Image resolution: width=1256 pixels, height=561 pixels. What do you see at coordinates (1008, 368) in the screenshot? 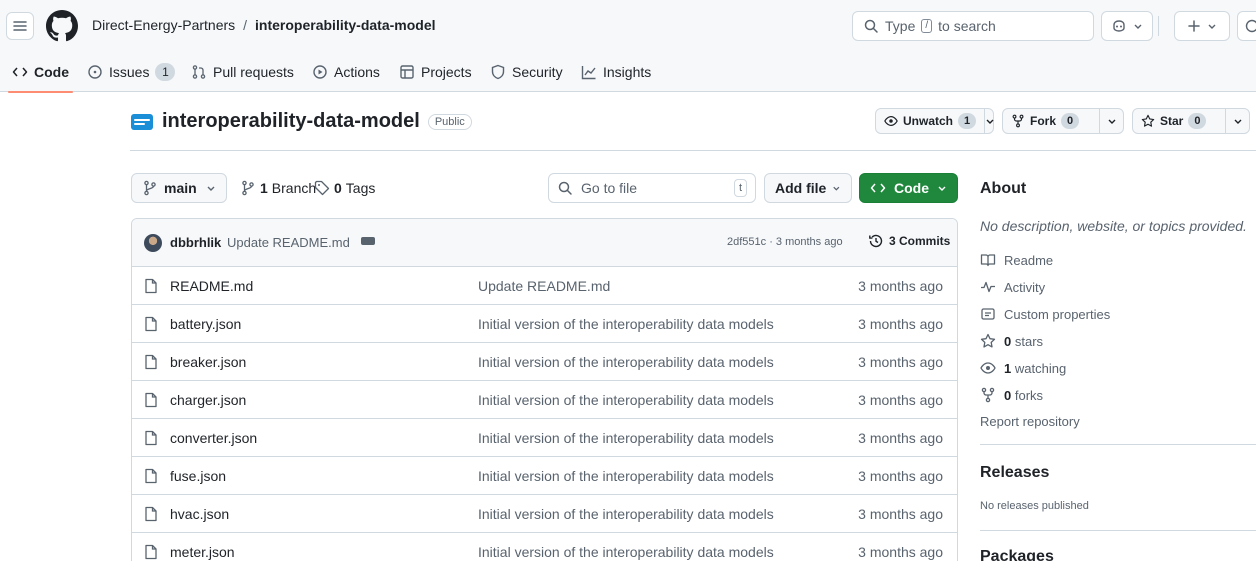
I see `watching-count: 1` at bounding box center [1008, 368].